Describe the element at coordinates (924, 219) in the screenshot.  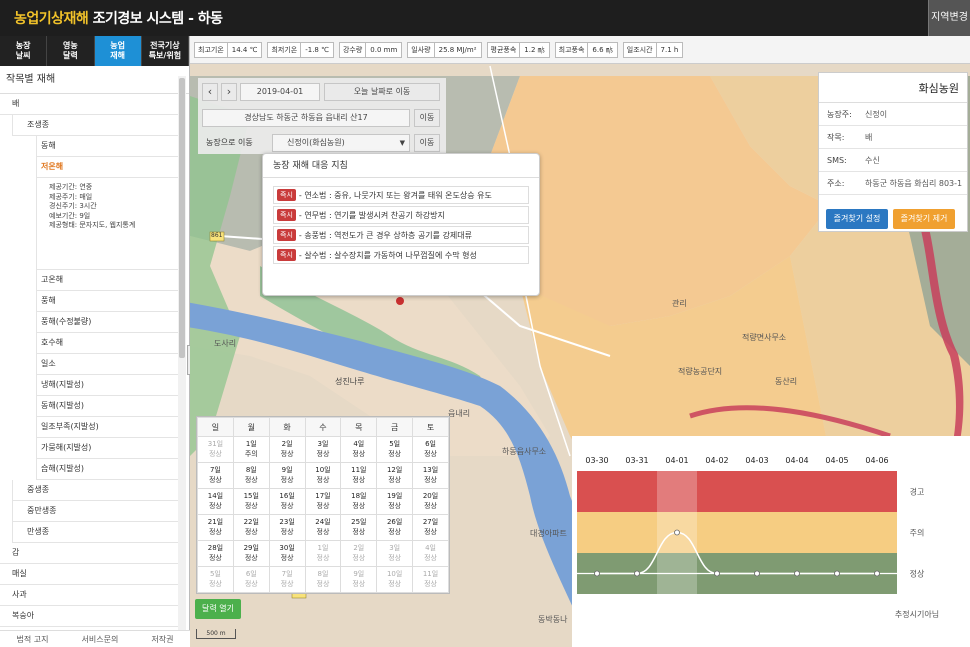
I see `favorite-remove-button: 즐겨찾기 제거` at that location.